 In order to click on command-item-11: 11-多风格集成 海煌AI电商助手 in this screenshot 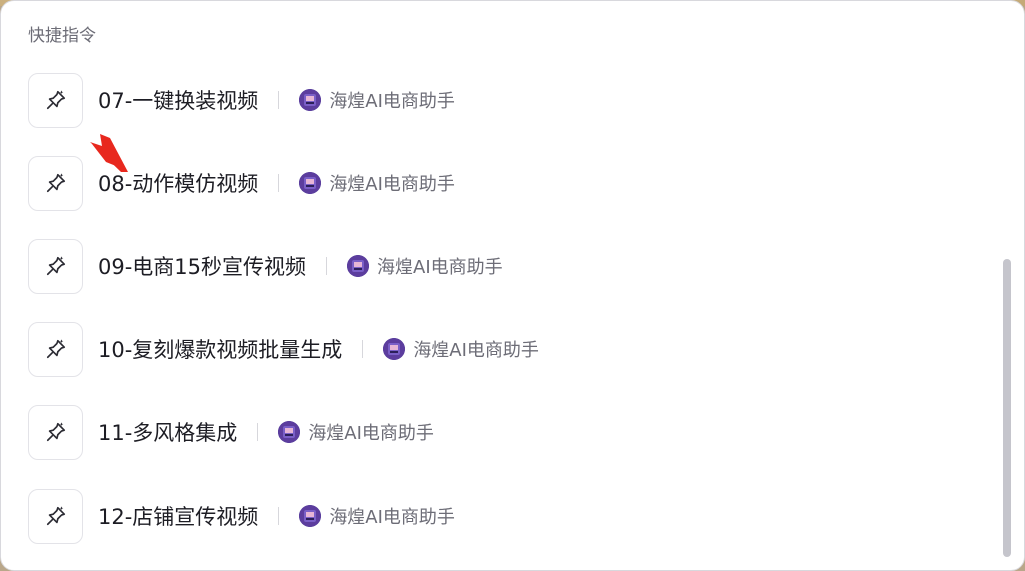, I will do `click(503, 432)`.